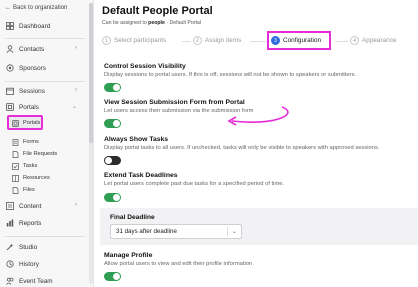 The width and height of the screenshot is (418, 287). Describe the element at coordinates (9, 223) in the screenshot. I see `reports-icon` at that location.